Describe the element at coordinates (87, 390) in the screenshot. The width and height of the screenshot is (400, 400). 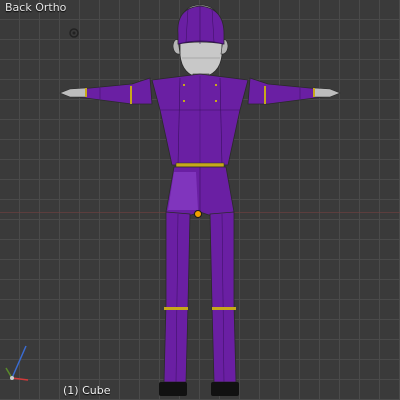
I see `active-object-label: (1) Cube` at that location.